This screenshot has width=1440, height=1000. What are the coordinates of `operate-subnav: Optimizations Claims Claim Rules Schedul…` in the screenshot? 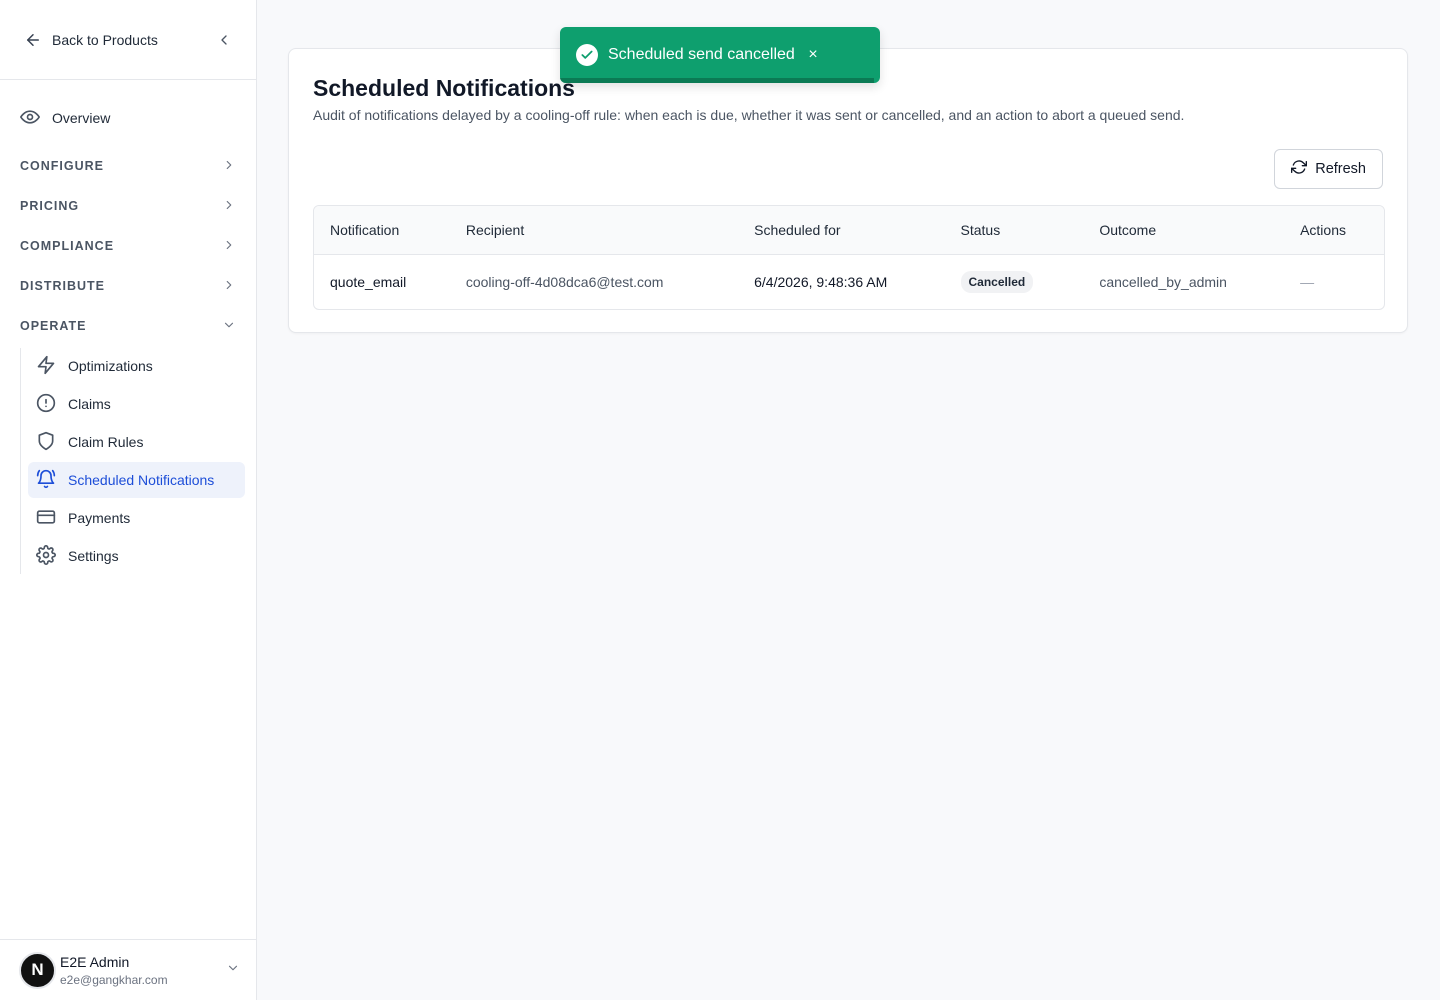 It's located at (132, 461).